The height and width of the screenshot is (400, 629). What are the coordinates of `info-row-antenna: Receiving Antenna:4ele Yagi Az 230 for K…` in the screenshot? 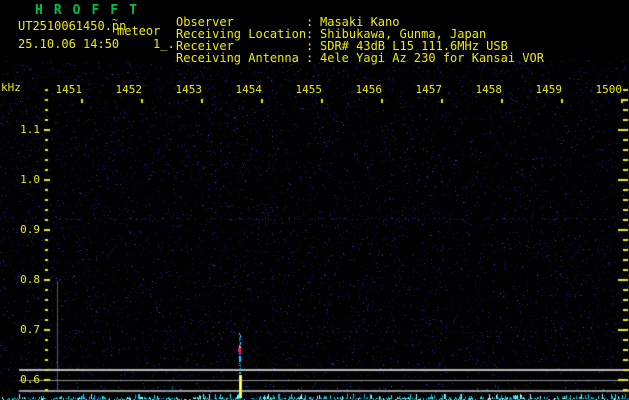 It's located at (272, 58).